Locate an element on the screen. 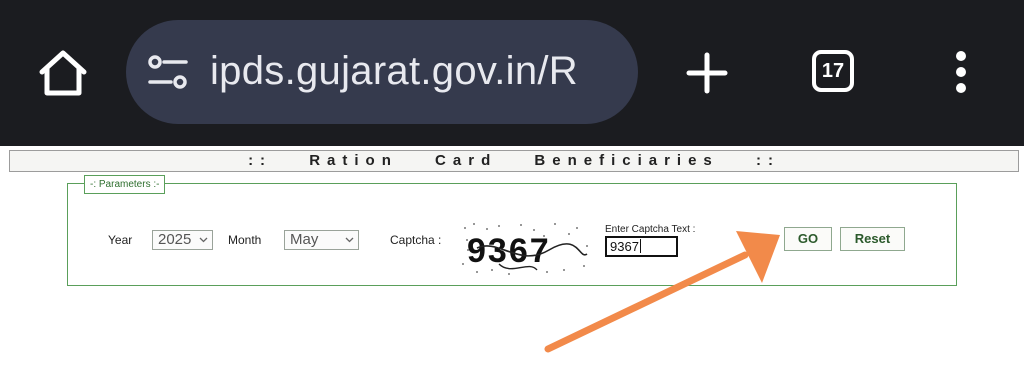 The height and width of the screenshot is (383, 1024). year-label: Year is located at coordinates (120, 240).